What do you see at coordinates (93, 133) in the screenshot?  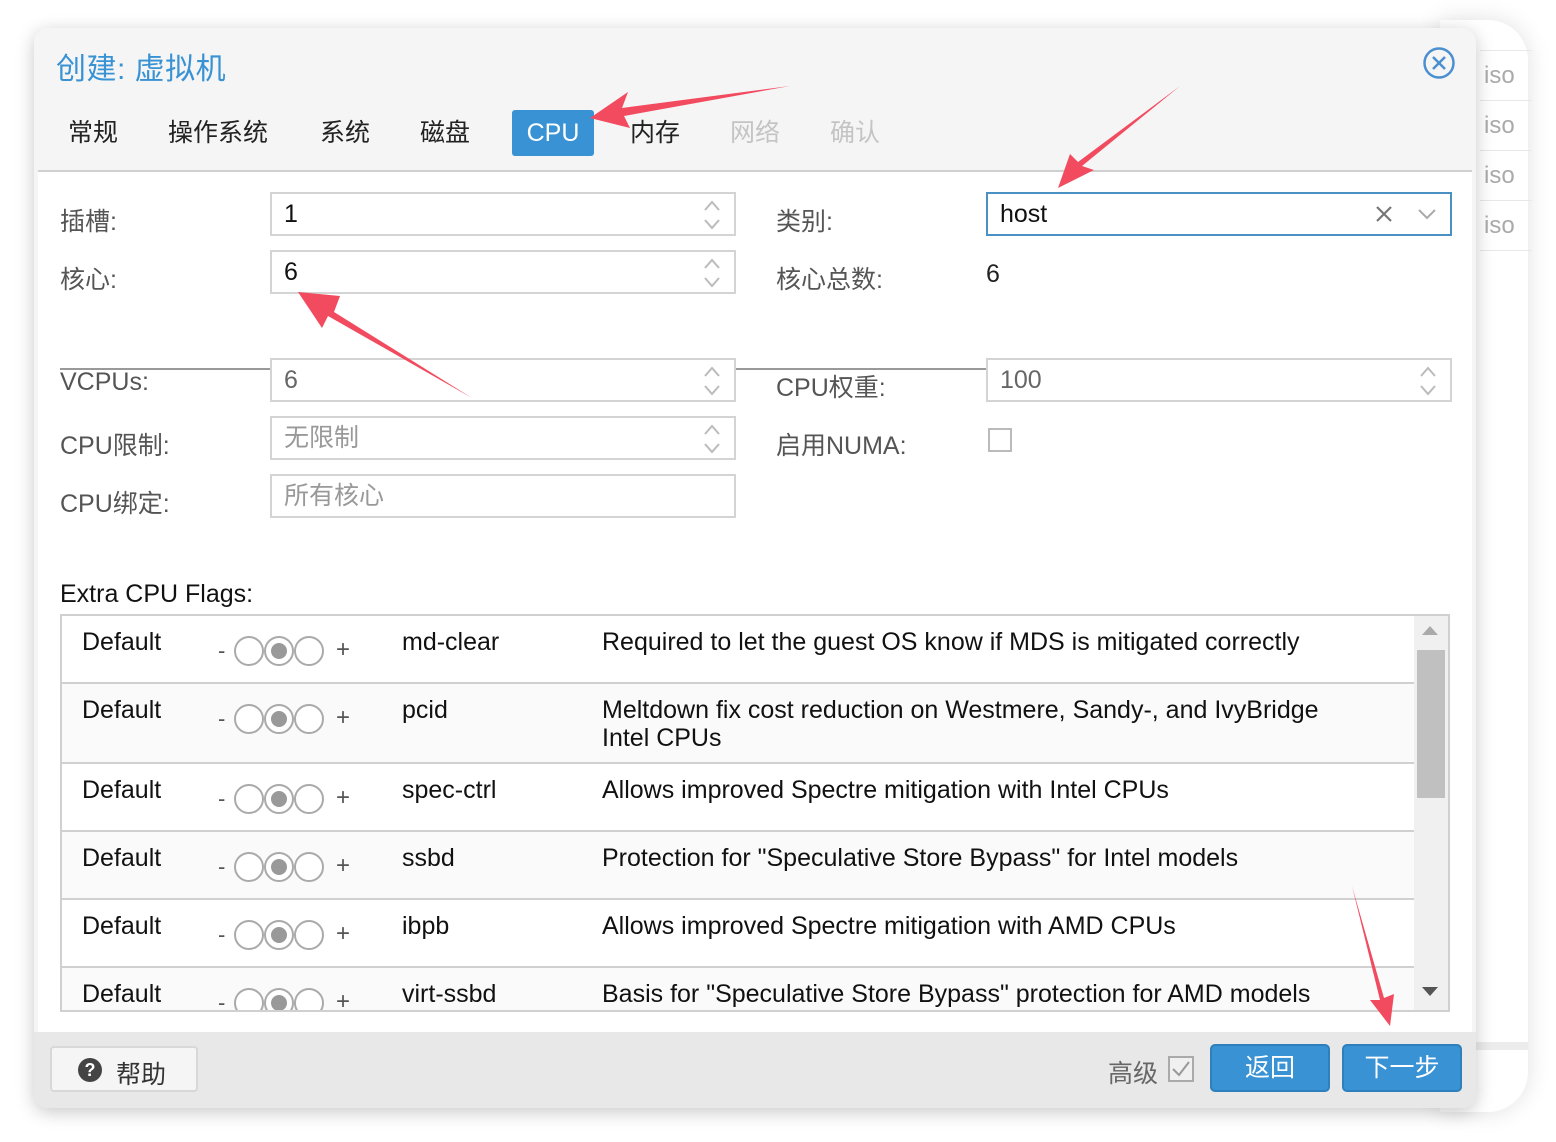 I see `tab-general: 常规` at bounding box center [93, 133].